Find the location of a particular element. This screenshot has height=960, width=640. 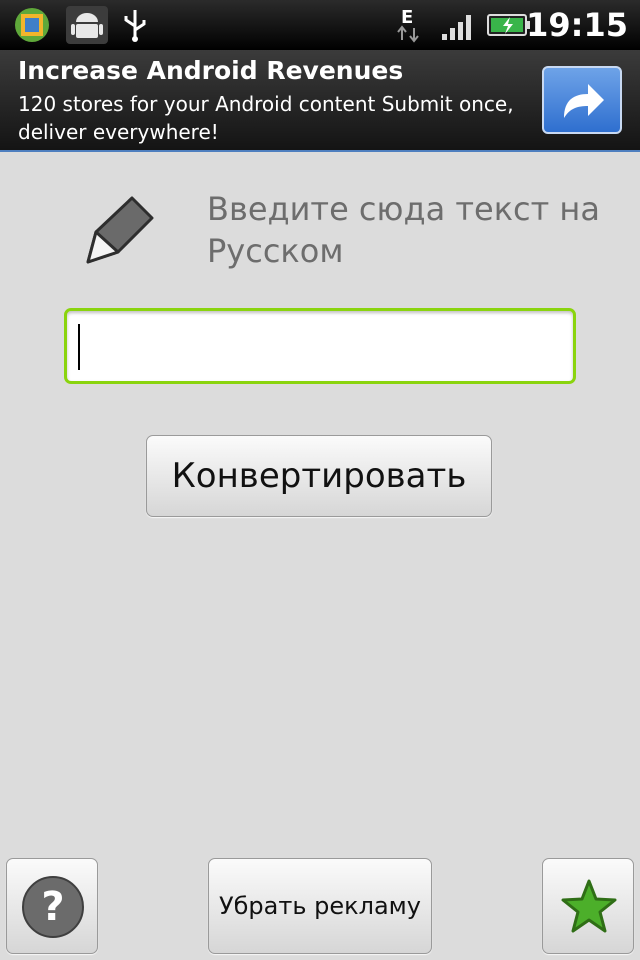

usb-icon is located at coordinates (135, 26).